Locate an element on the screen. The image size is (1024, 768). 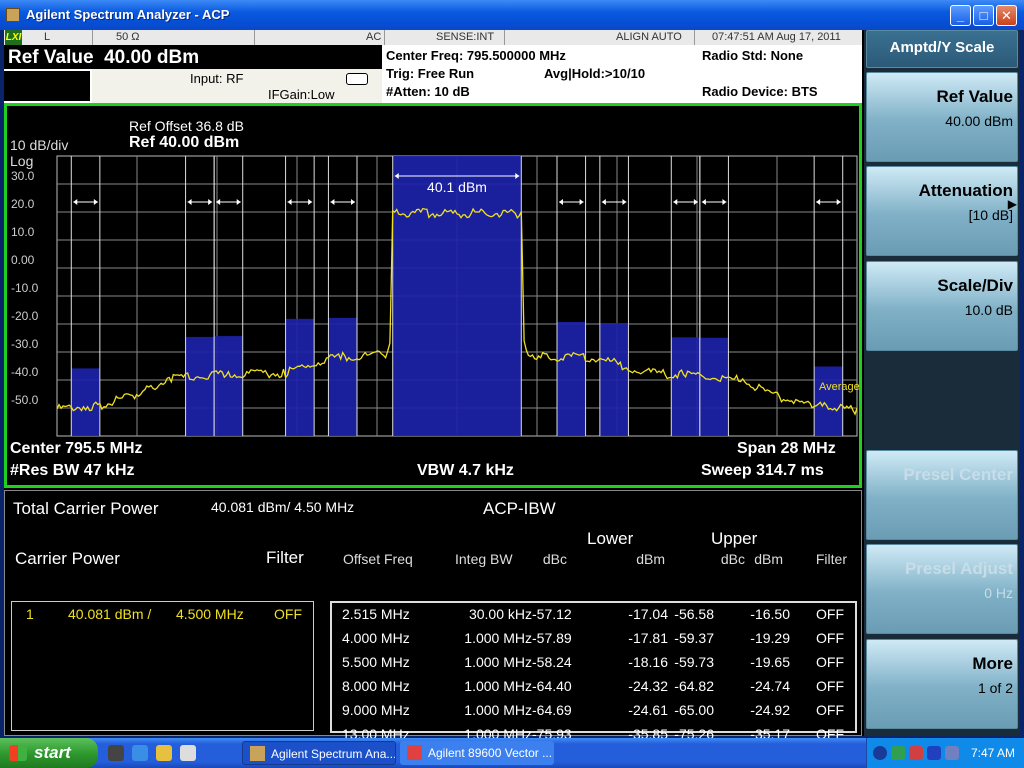
media-icon is located at coordinates (188, 753).